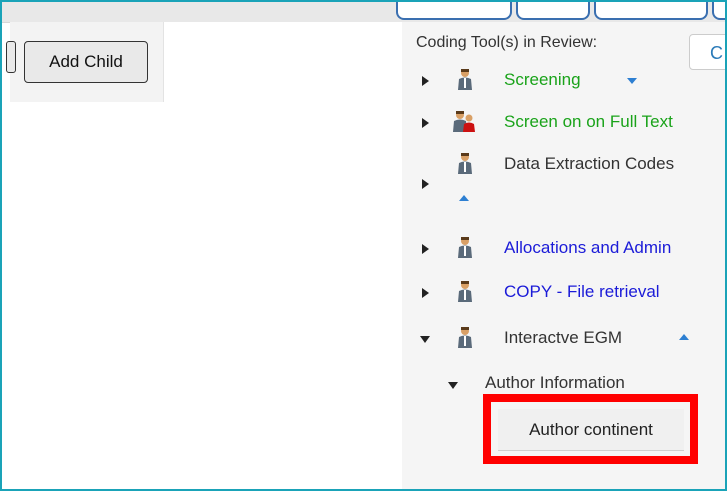 This screenshot has height=491, width=727. I want to click on toolbar-button-partial, so click(11, 57).